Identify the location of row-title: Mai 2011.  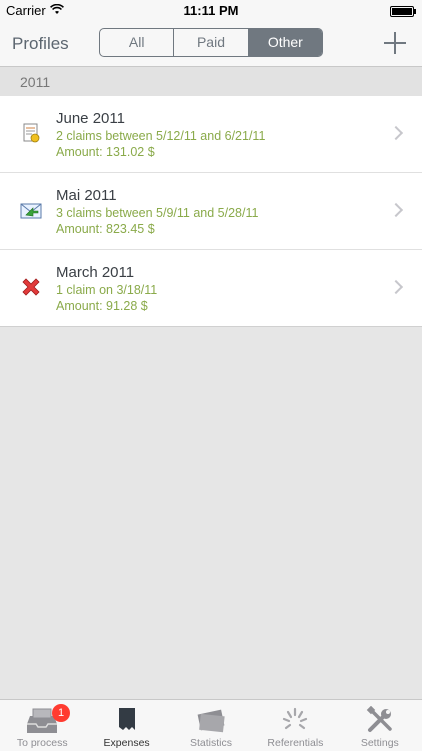
(86, 195).